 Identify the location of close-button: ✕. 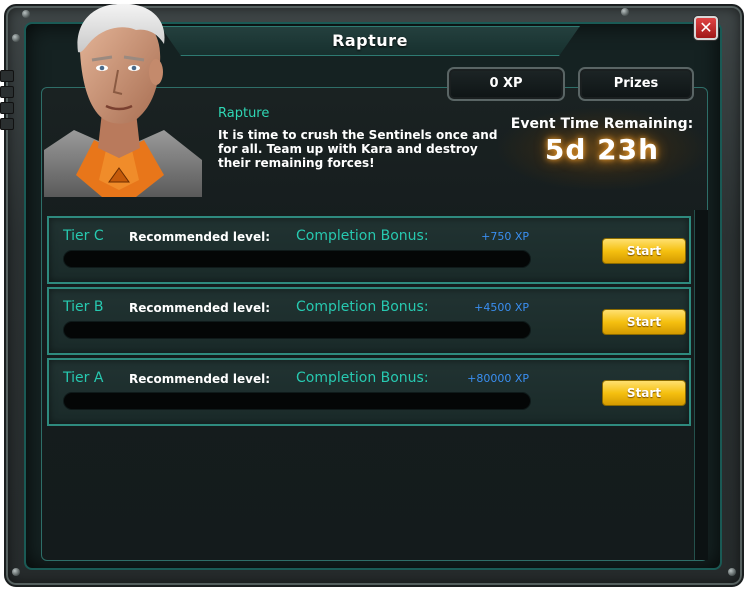
(706, 28).